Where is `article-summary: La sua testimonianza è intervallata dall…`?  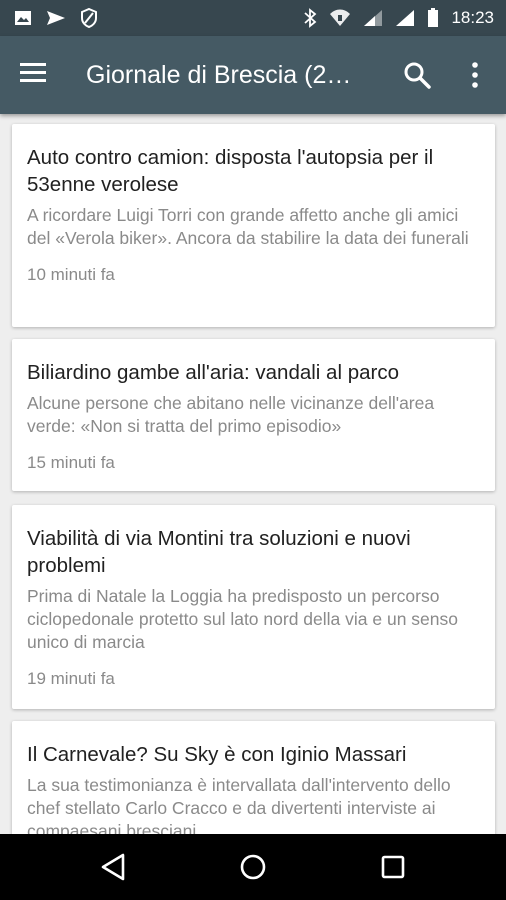
article-summary: La sua testimonianza è intervallata dall… is located at coordinates (239, 804).